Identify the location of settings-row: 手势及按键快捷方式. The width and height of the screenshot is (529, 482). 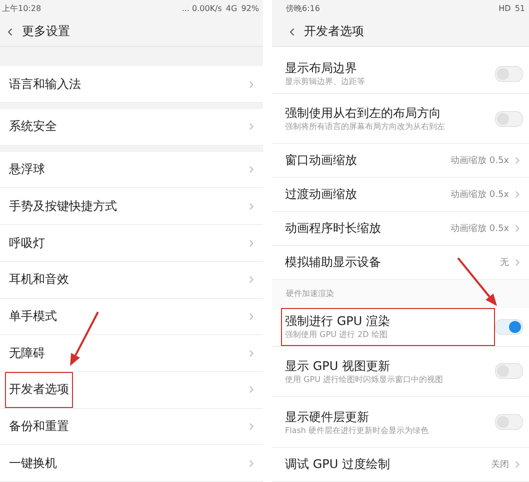
(131, 207).